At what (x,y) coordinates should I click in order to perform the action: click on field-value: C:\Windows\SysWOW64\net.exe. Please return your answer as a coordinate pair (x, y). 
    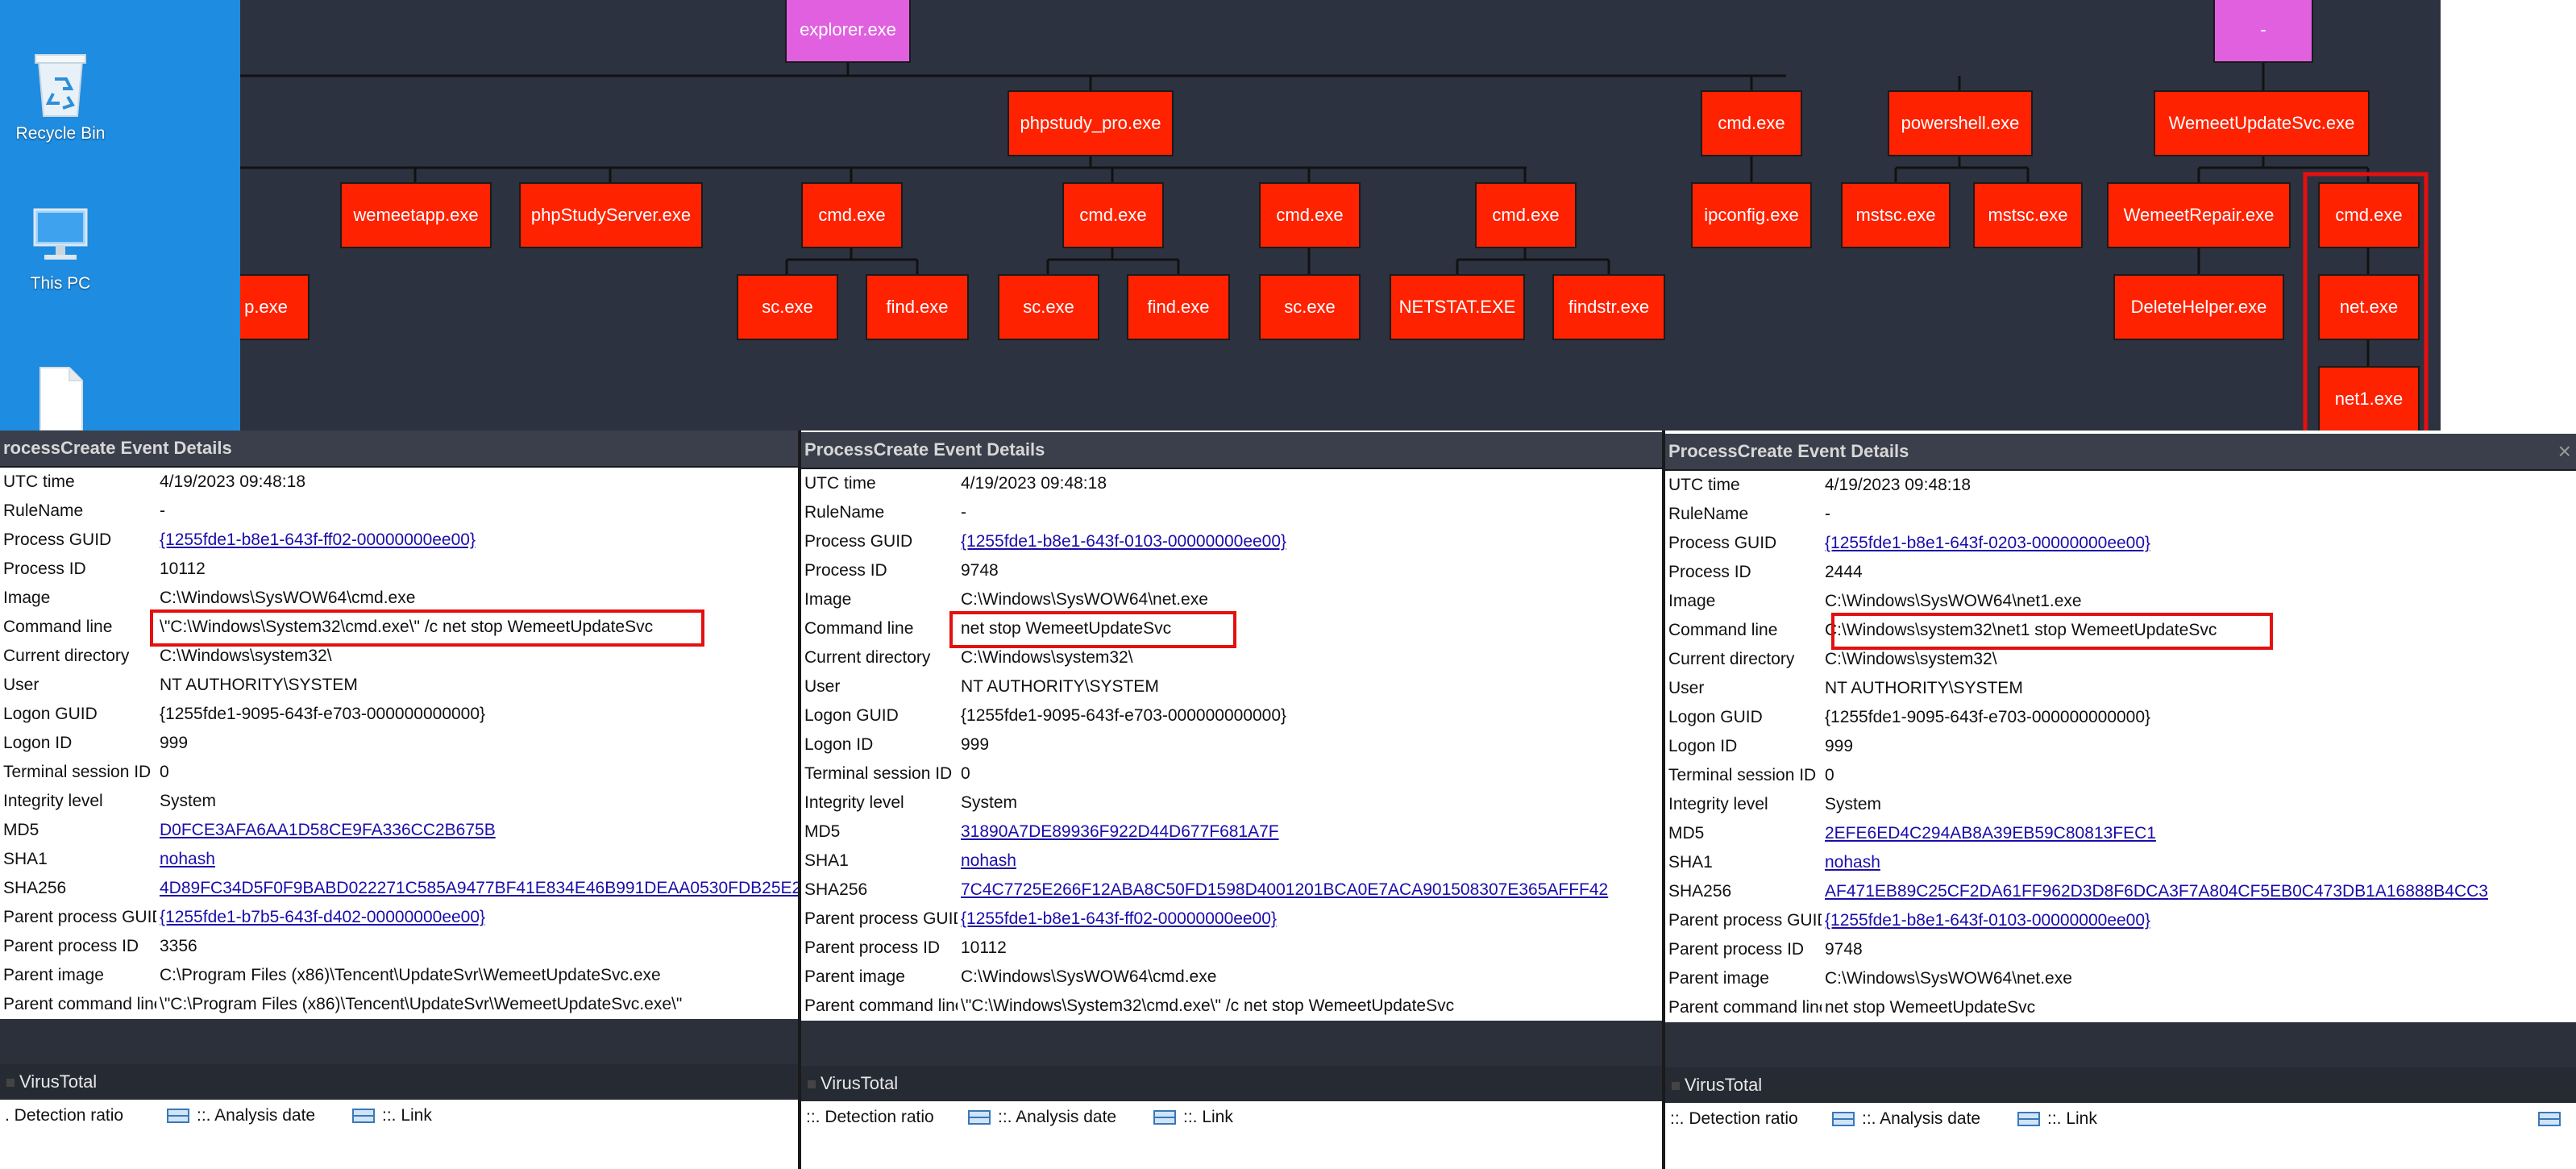
    Looking at the image, I should click on (1084, 599).